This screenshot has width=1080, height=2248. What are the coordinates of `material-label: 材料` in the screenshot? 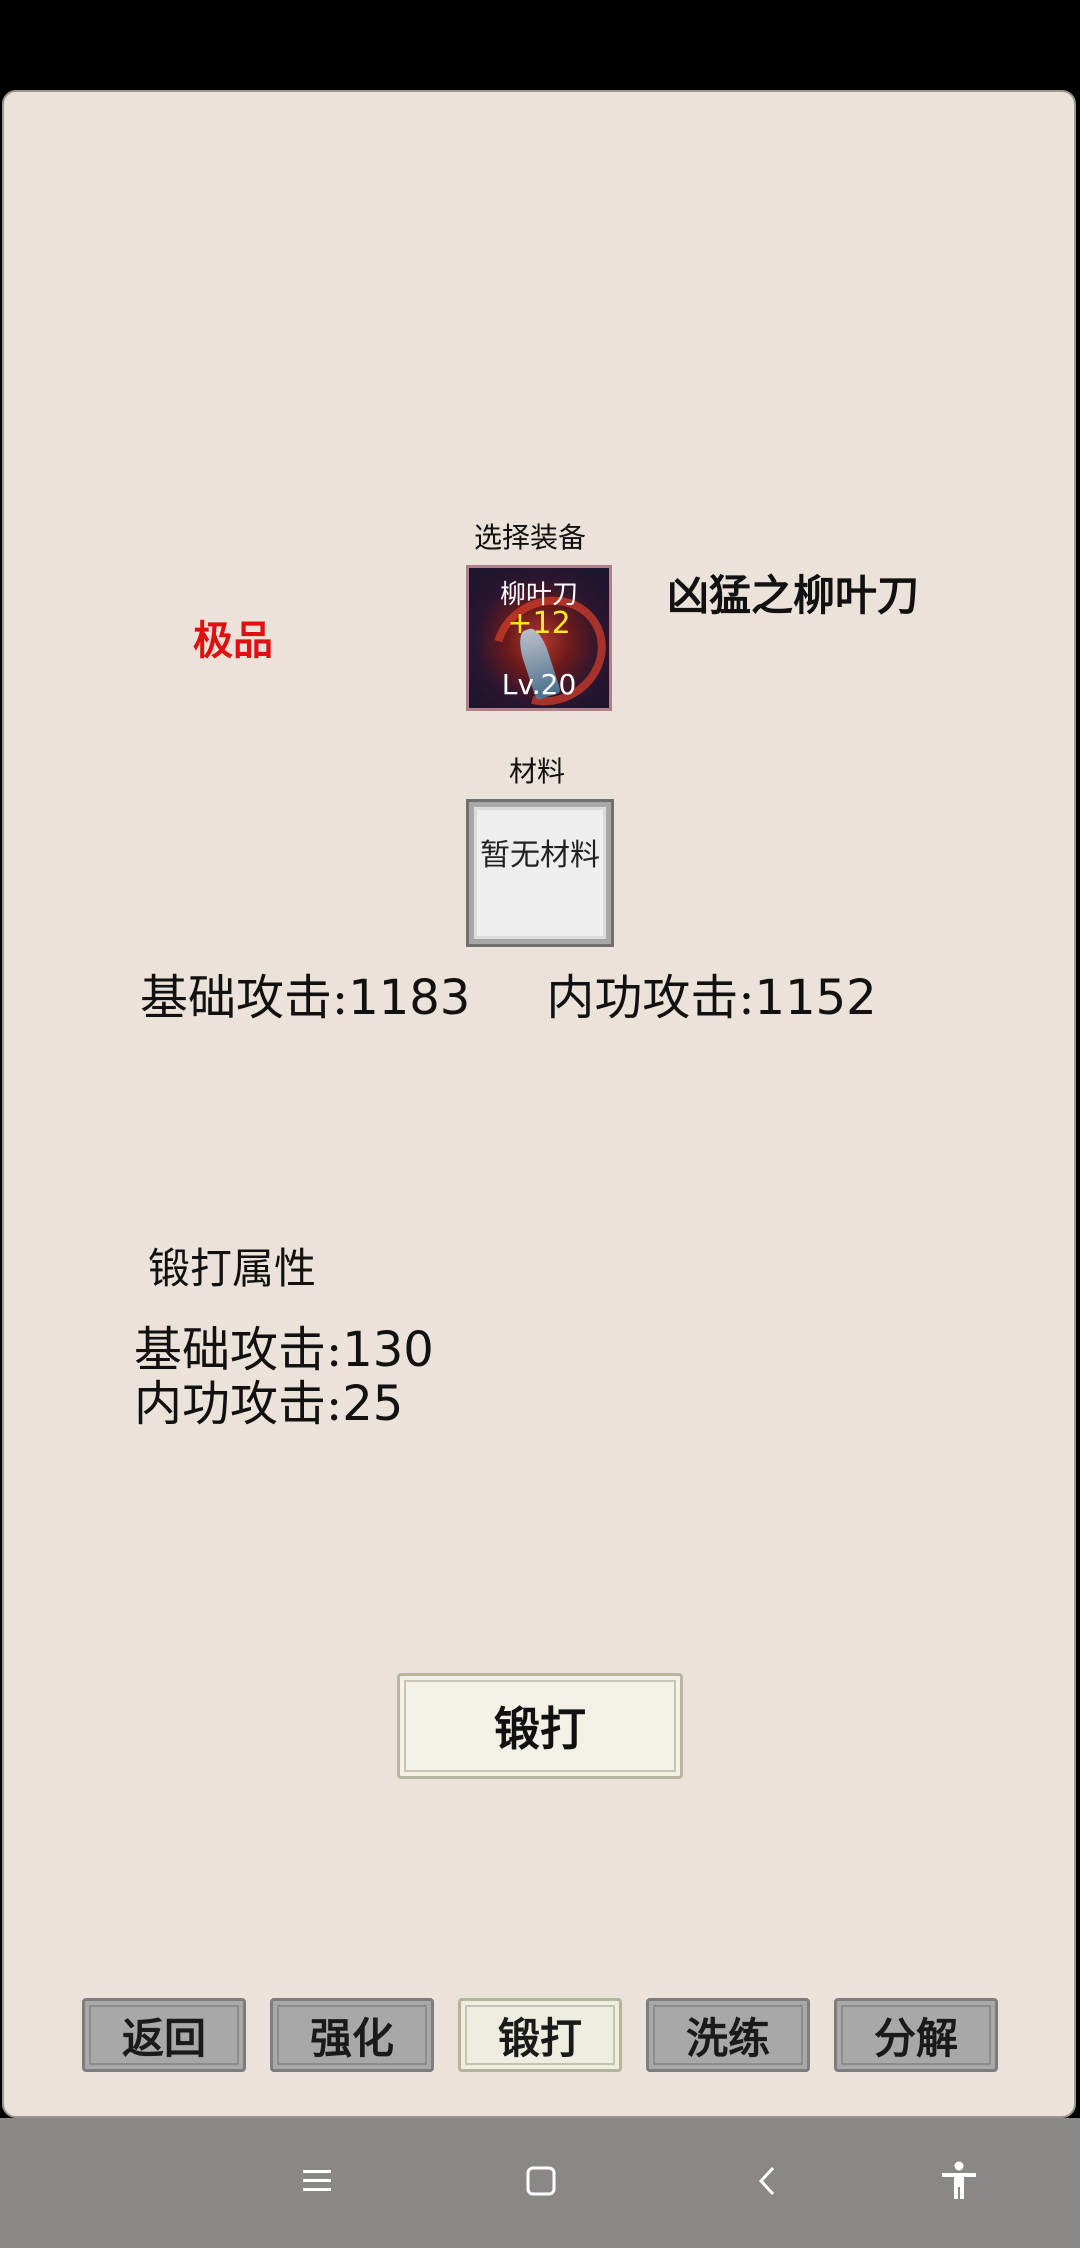 It's located at (537, 771).